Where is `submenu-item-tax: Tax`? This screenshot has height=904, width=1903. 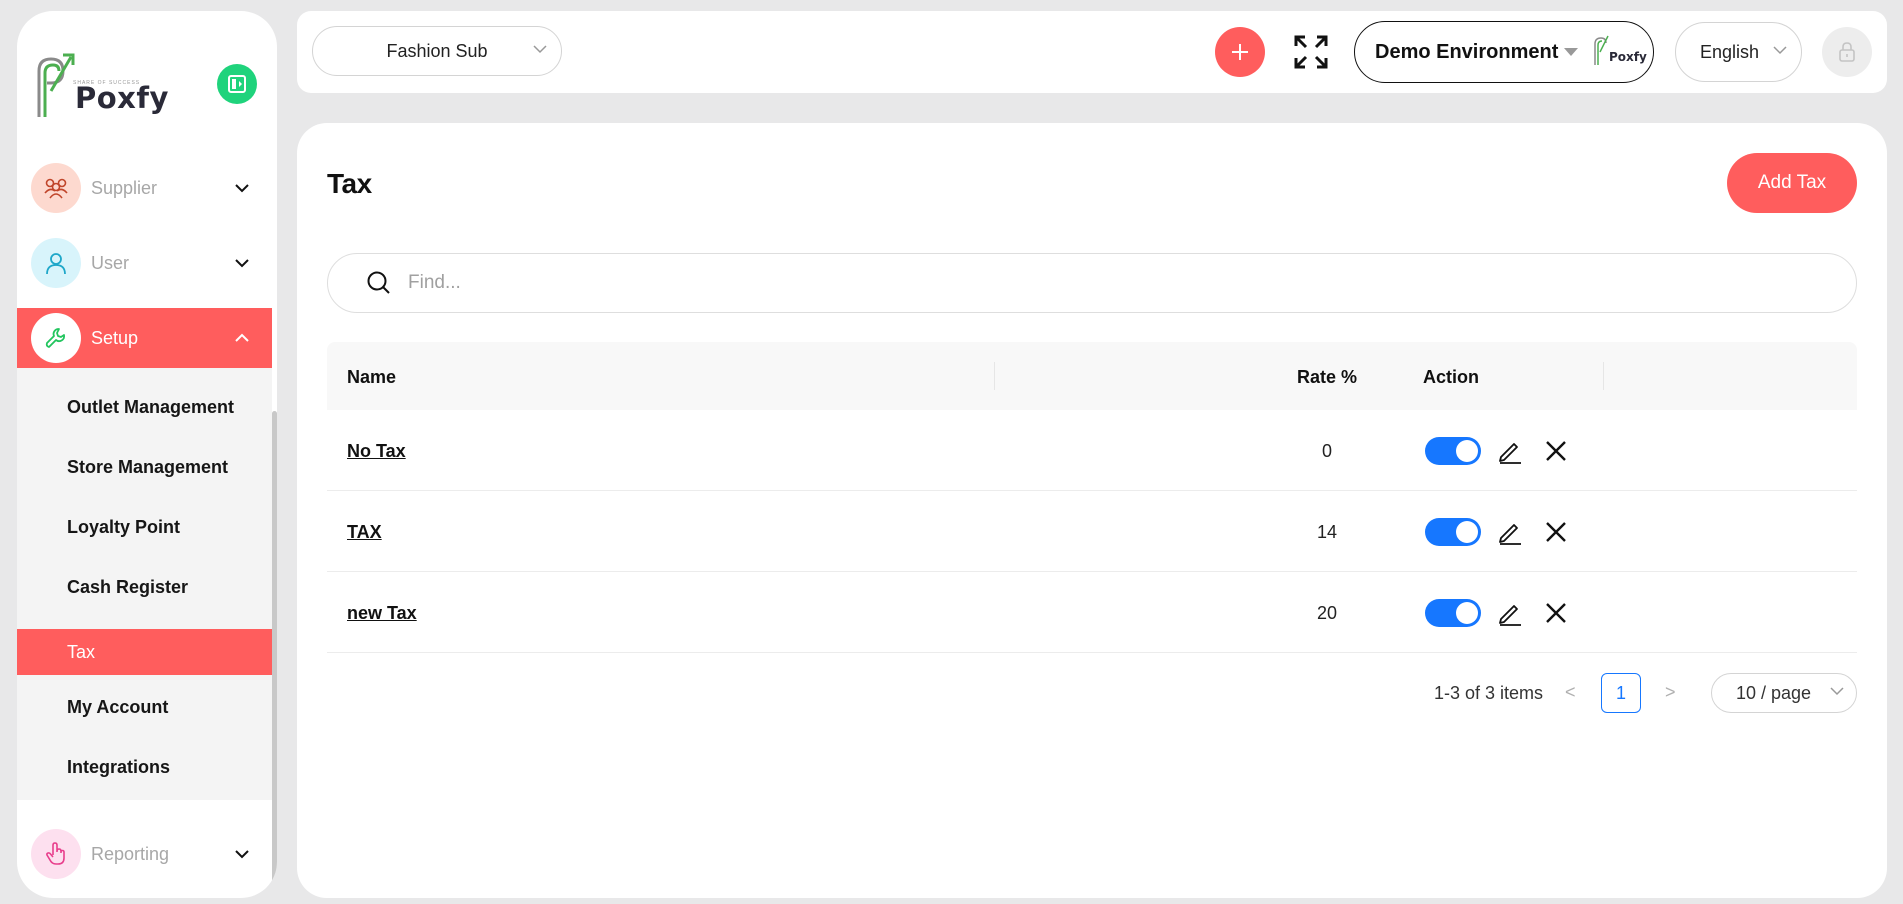
submenu-item-tax: Tax is located at coordinates (144, 652).